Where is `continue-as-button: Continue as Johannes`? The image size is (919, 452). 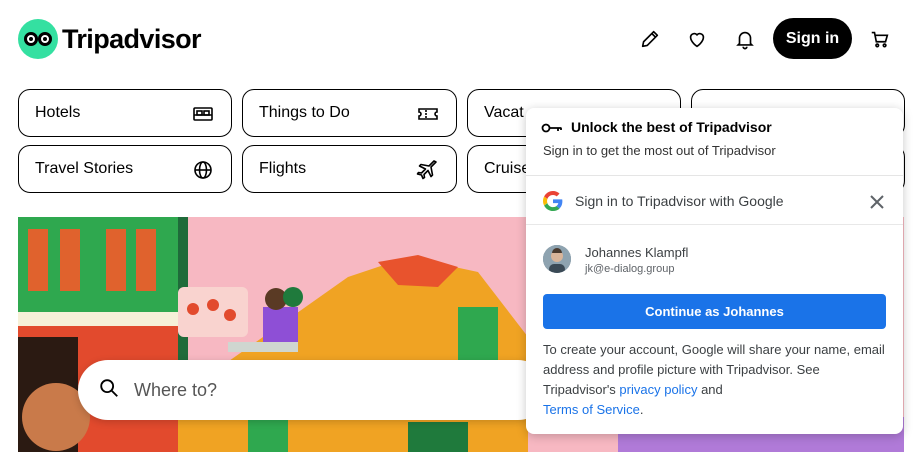
continue-as-button: Continue as Johannes is located at coordinates (714, 311).